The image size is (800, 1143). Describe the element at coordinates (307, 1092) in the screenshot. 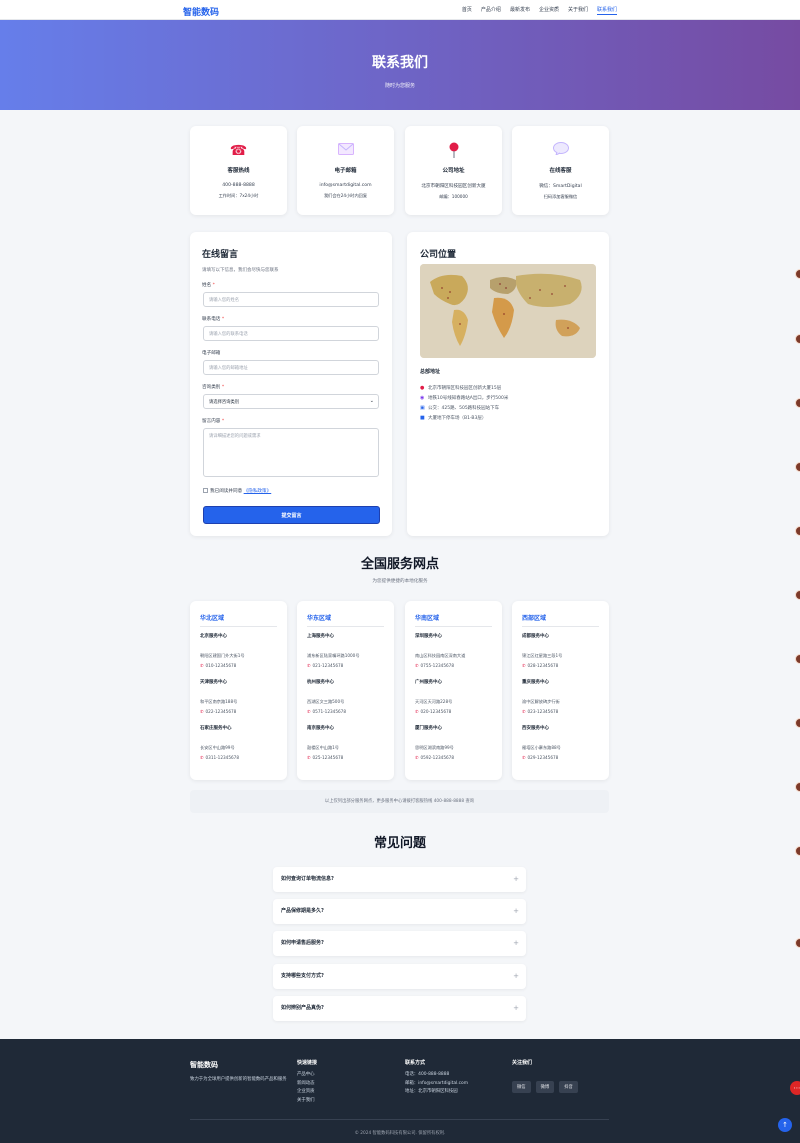

I see `footer-link: 企业资质` at that location.